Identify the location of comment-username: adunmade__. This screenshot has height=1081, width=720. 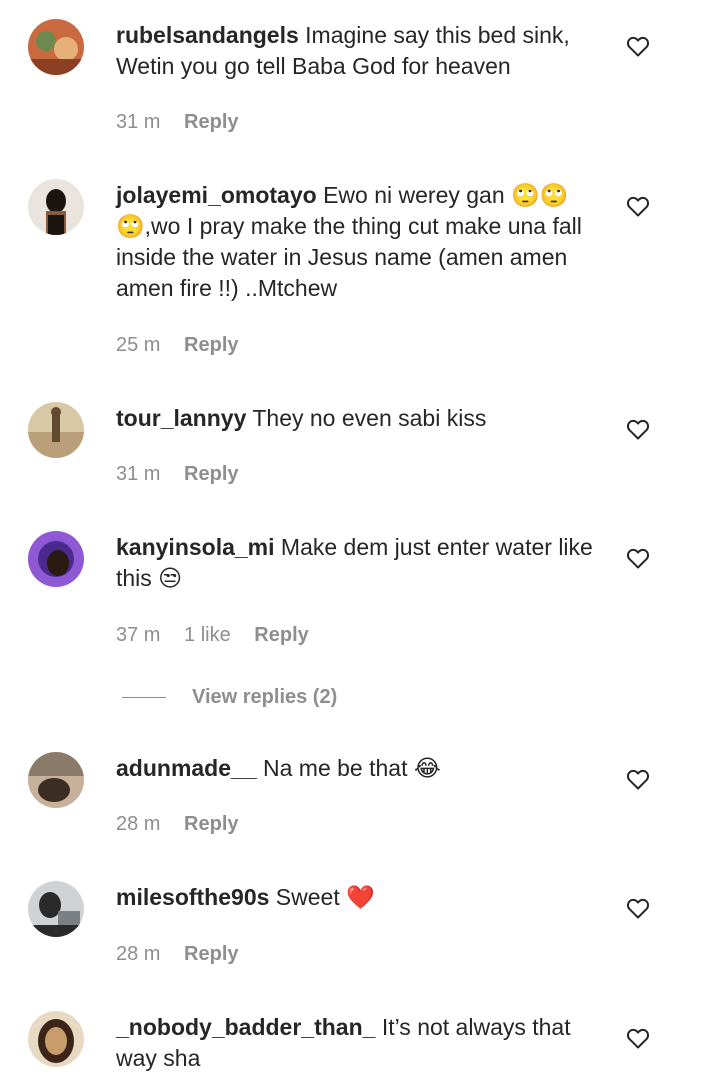
(186, 768).